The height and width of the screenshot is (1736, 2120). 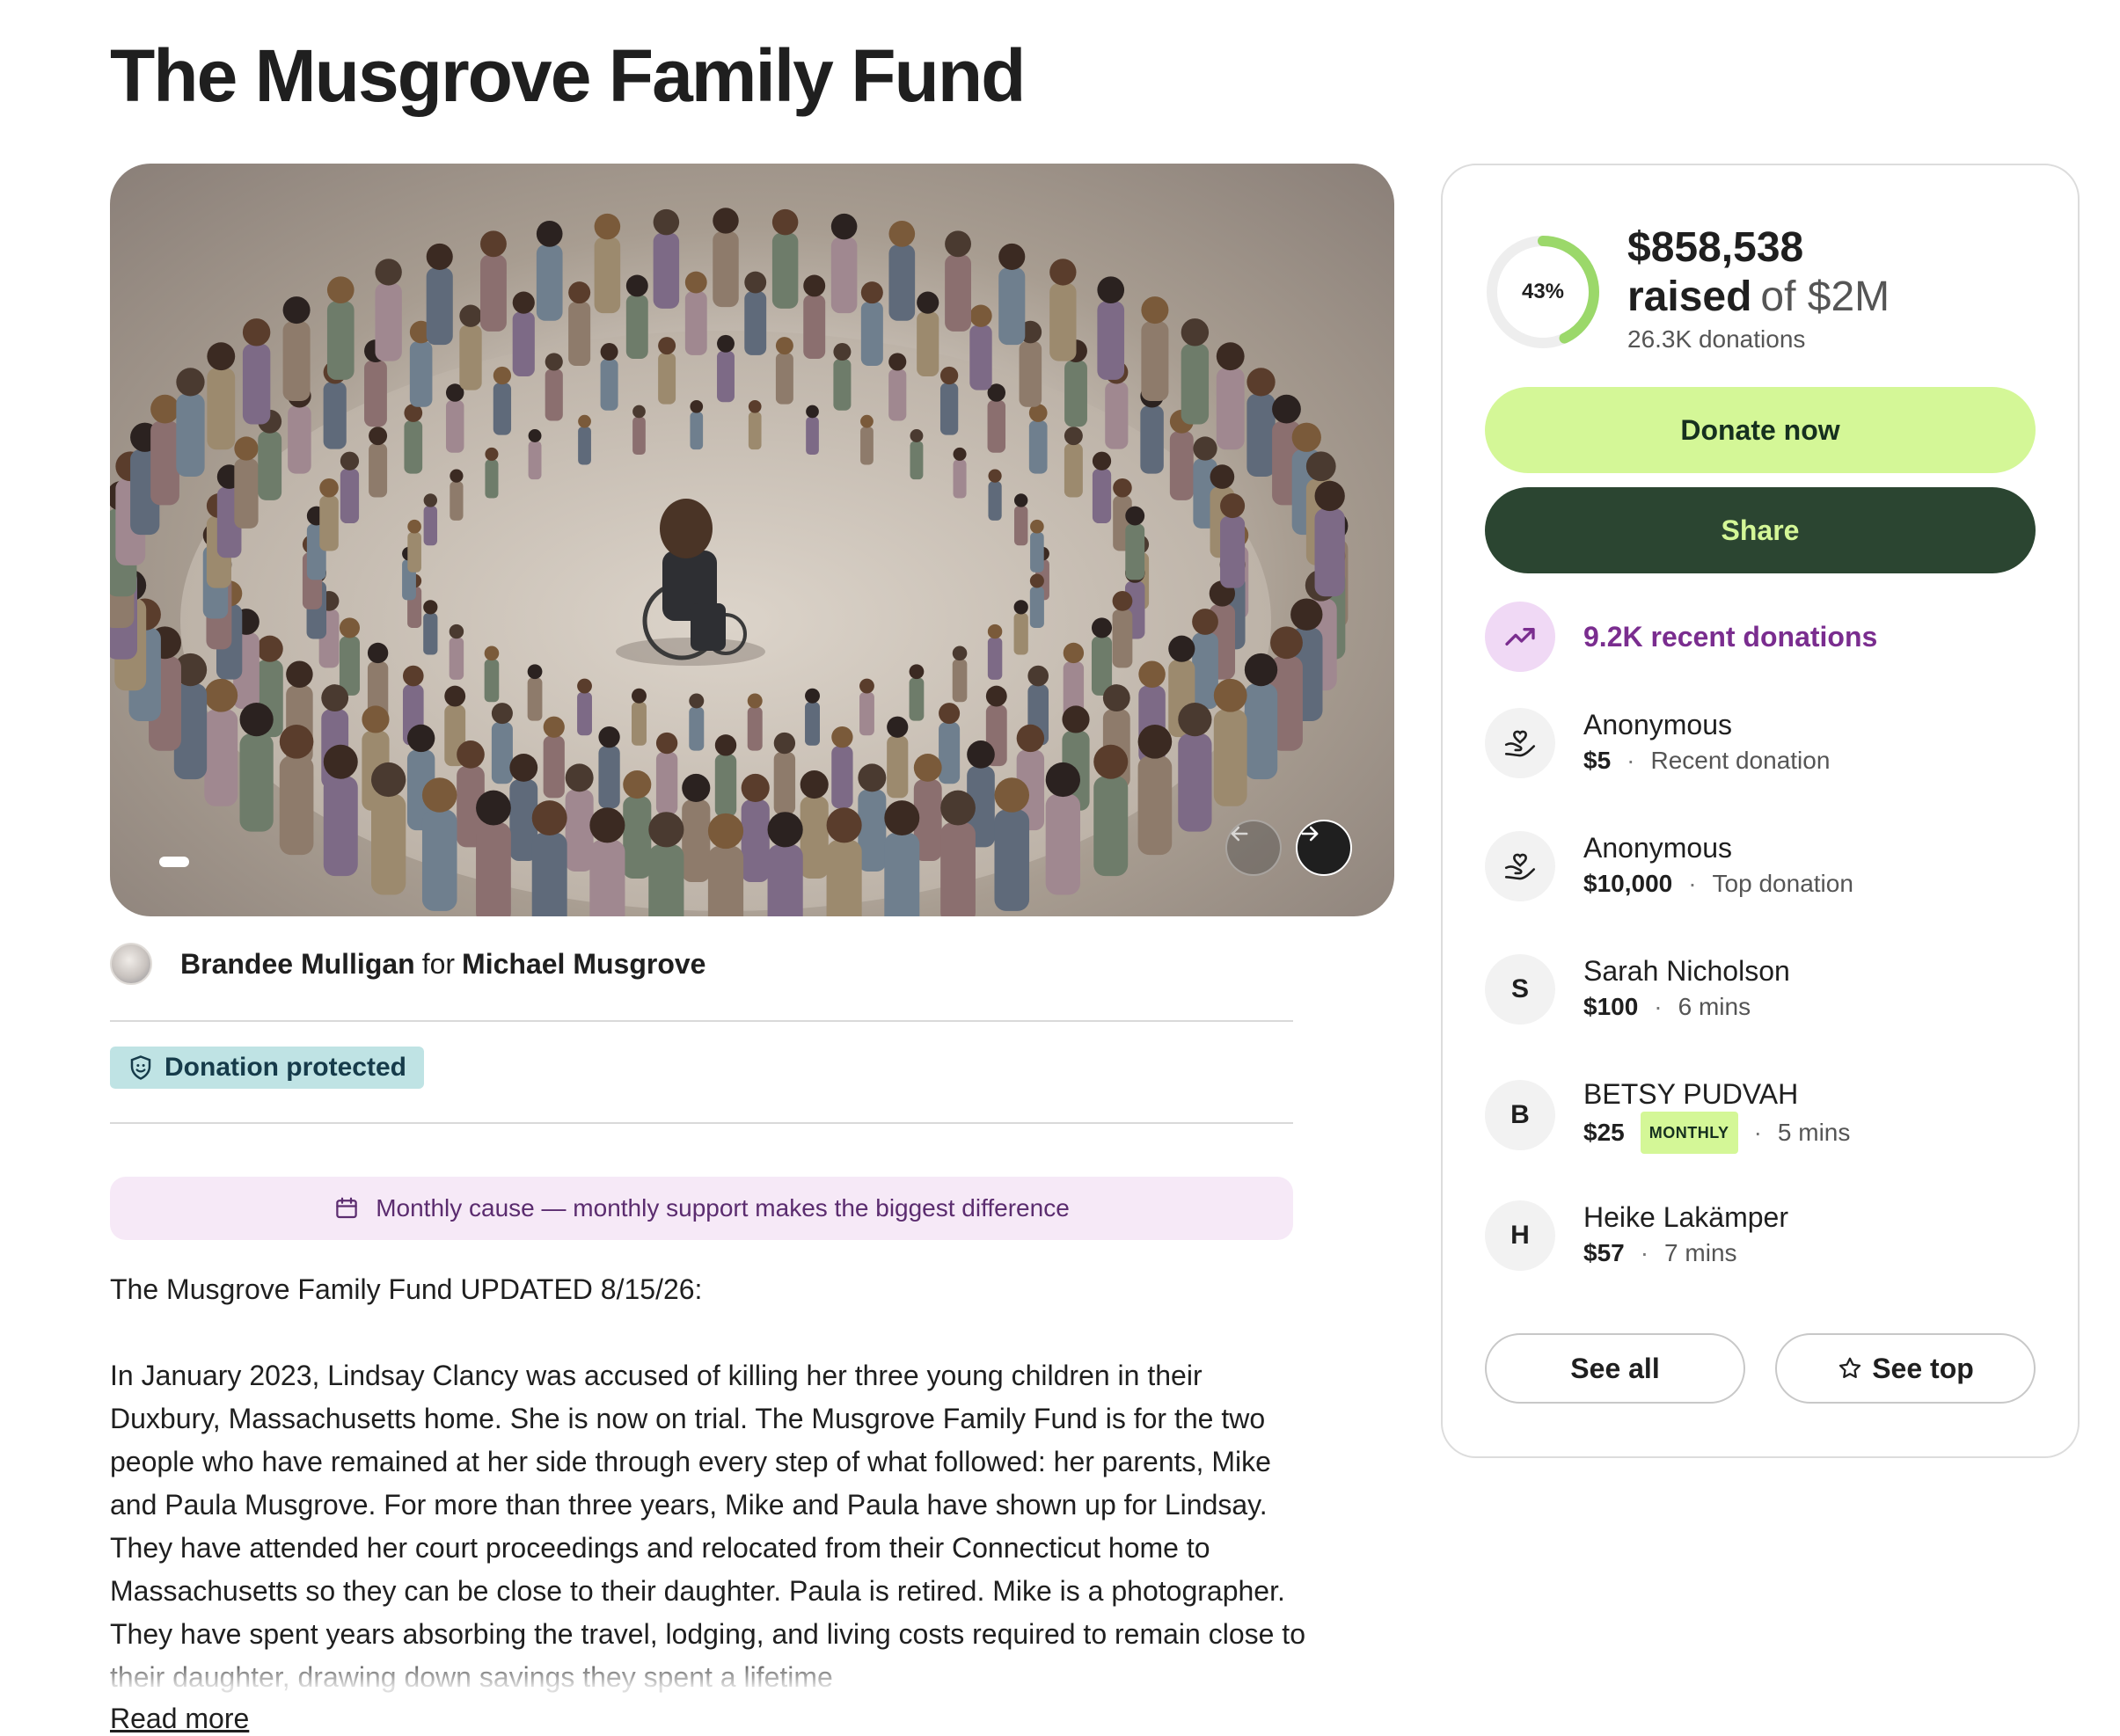 I want to click on progress-ring: 43%, so click(x=1543, y=292).